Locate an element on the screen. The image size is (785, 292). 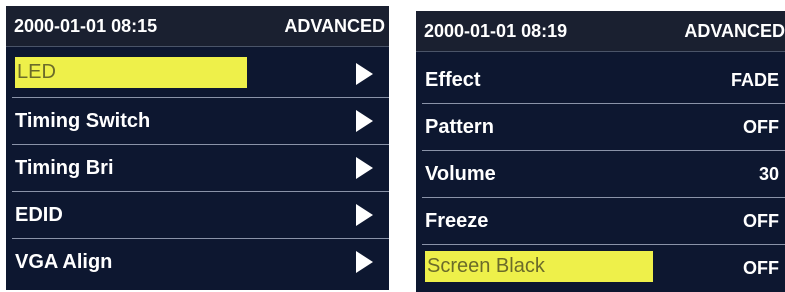
menu-item-pattern: Pattern OFF is located at coordinates (600, 127).